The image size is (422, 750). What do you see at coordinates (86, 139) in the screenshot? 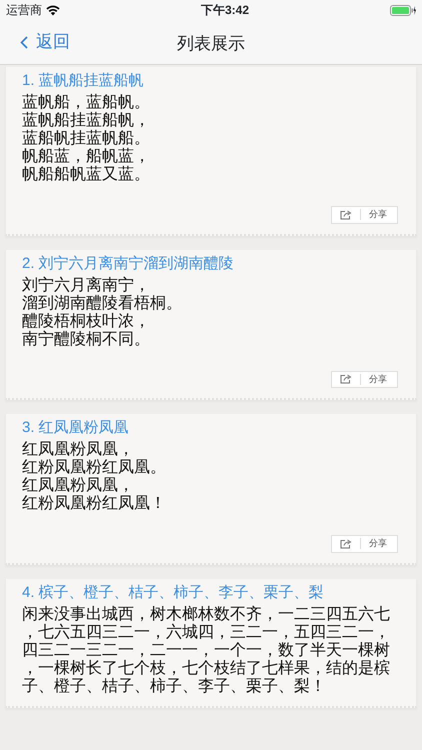
I see `poem-line: 蓝船帆挂蓝帆船。` at bounding box center [86, 139].